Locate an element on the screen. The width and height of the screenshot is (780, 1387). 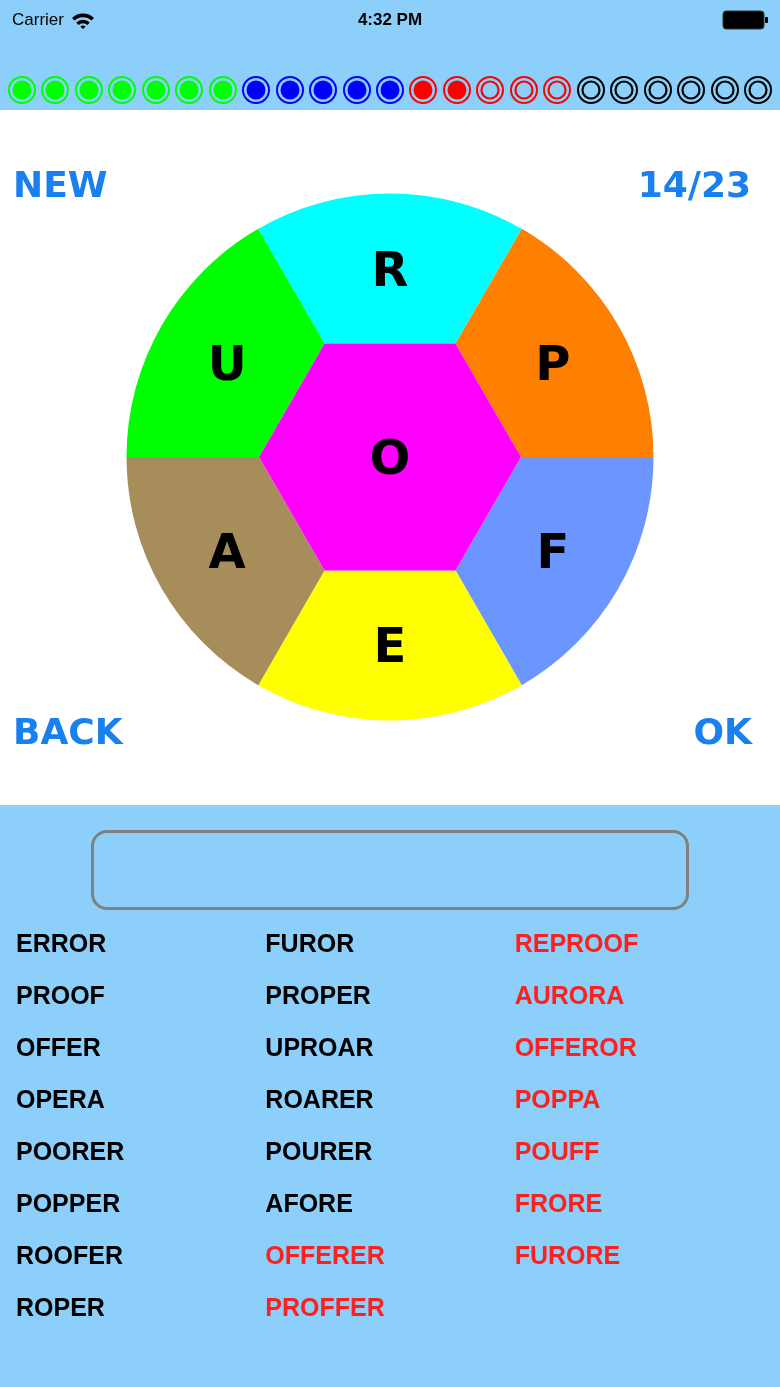
back-button: BACK is located at coordinates (68, 732).